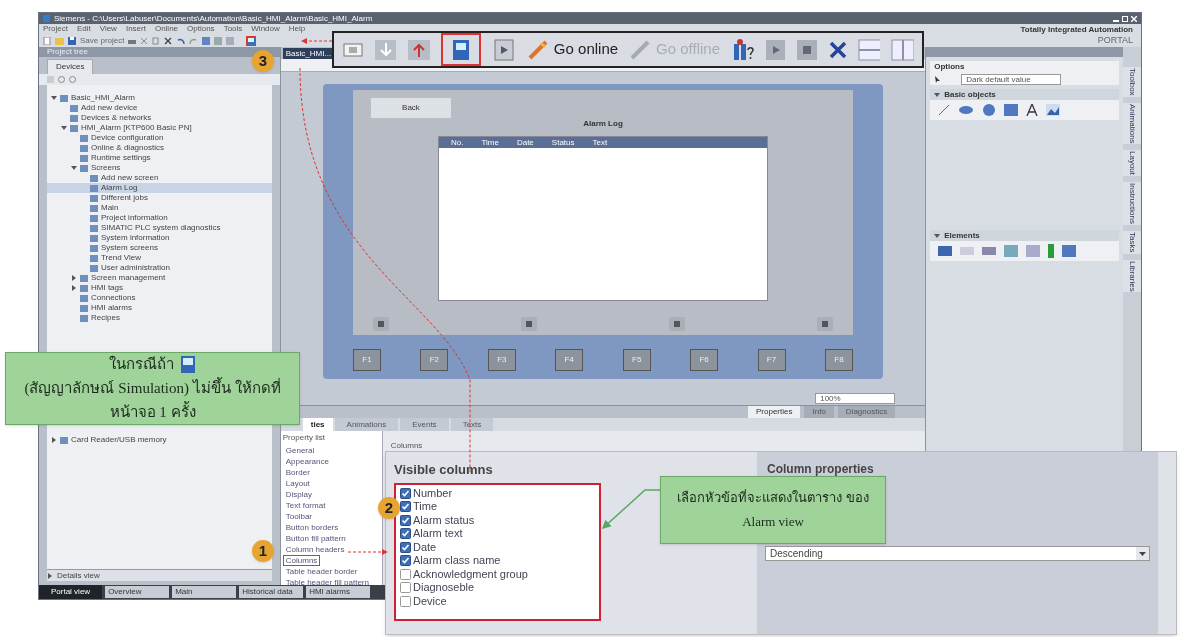 This screenshot has height=637, width=1183. What do you see at coordinates (775, 49) in the screenshot?
I see `monitoring-icon` at bounding box center [775, 49].